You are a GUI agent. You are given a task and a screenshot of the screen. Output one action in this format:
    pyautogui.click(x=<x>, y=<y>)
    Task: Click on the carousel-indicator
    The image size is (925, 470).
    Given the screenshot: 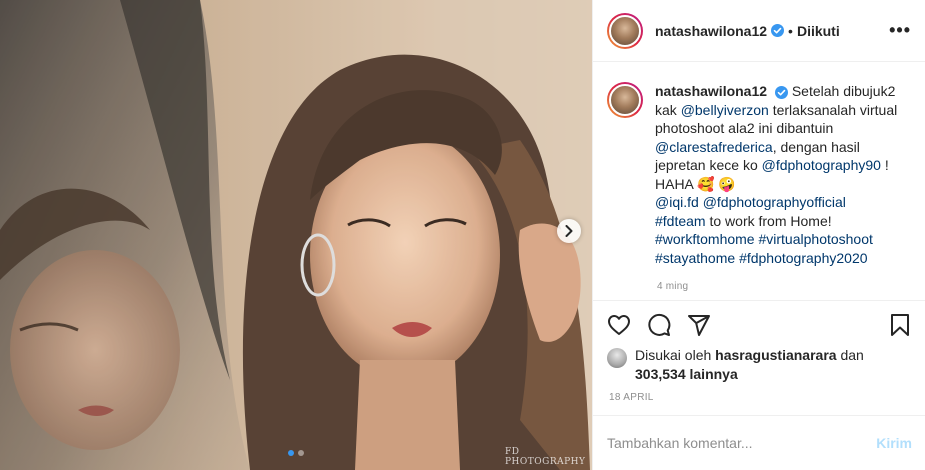 What is the action you would take?
    pyautogui.click(x=296, y=453)
    